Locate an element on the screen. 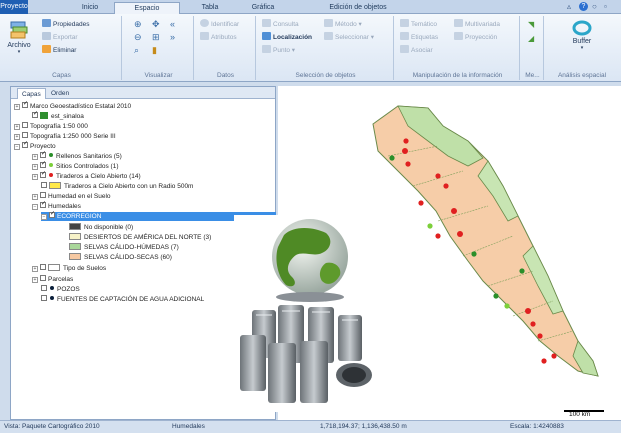  tool-icon-2: ◢ is located at coordinates (531, 38).